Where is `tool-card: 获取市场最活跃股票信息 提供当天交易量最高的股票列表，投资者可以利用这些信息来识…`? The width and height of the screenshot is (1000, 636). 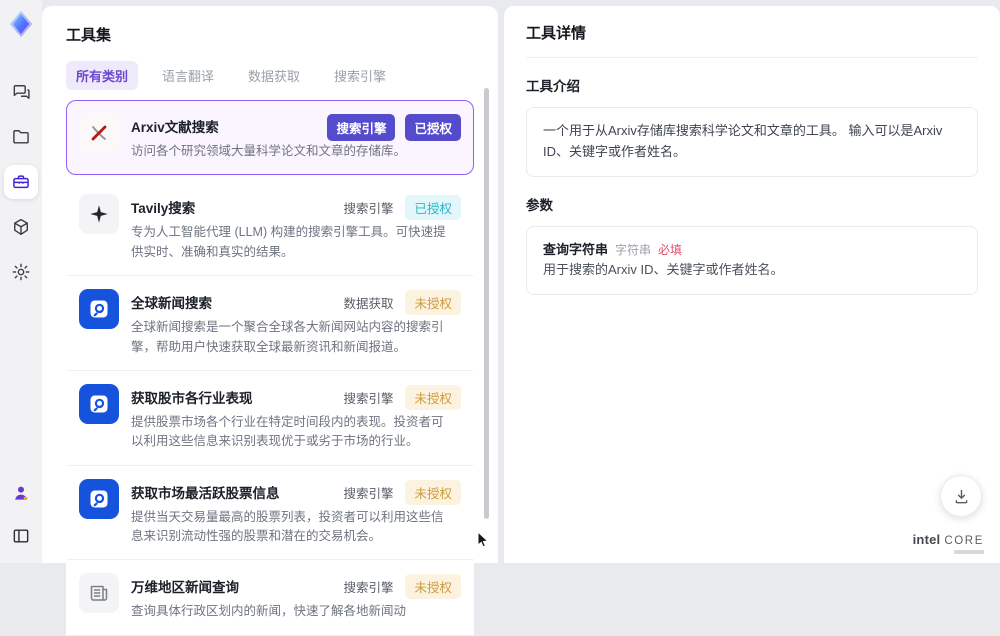
tool-card: 获取市场最活跃股票信息 提供当天交易量最高的股票列表，投资者可以利用这些信息来识… is located at coordinates (270, 513).